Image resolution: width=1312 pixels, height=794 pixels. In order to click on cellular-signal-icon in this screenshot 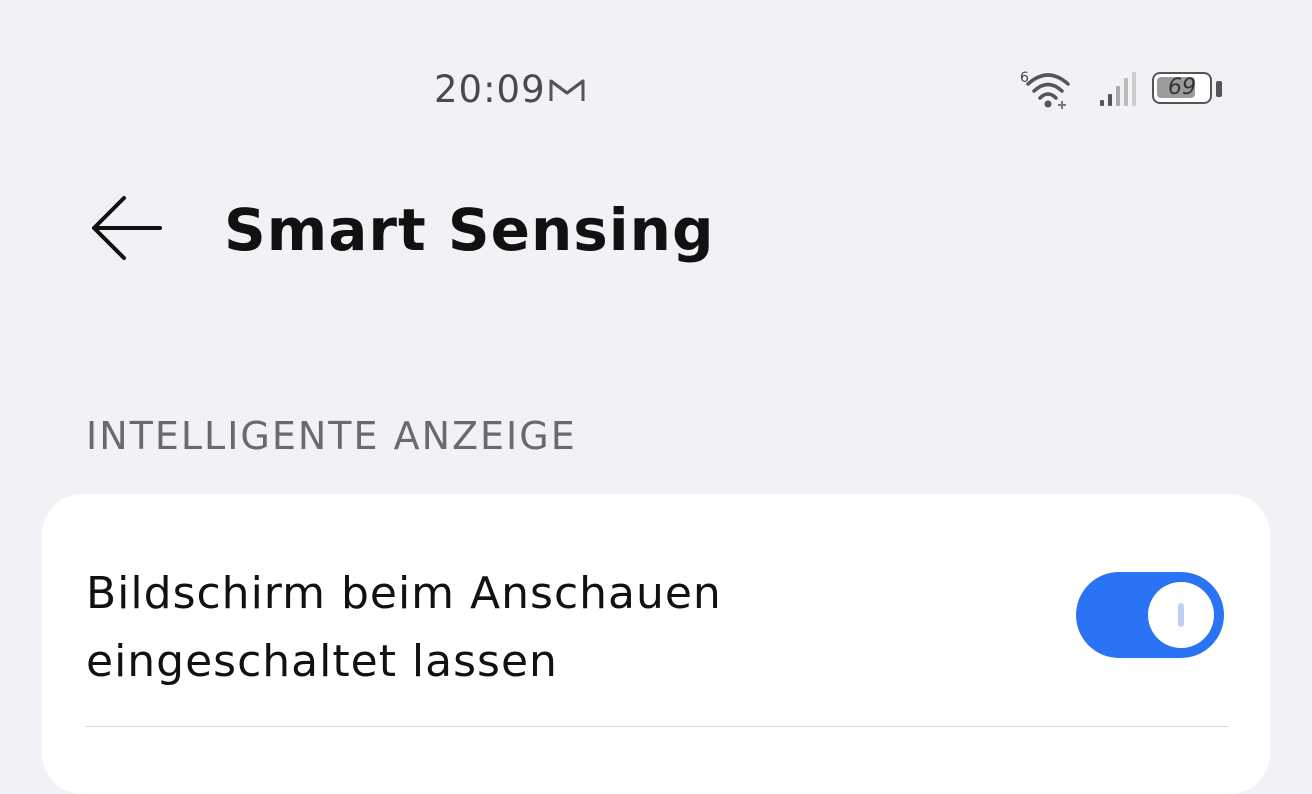, I will do `click(1118, 89)`.